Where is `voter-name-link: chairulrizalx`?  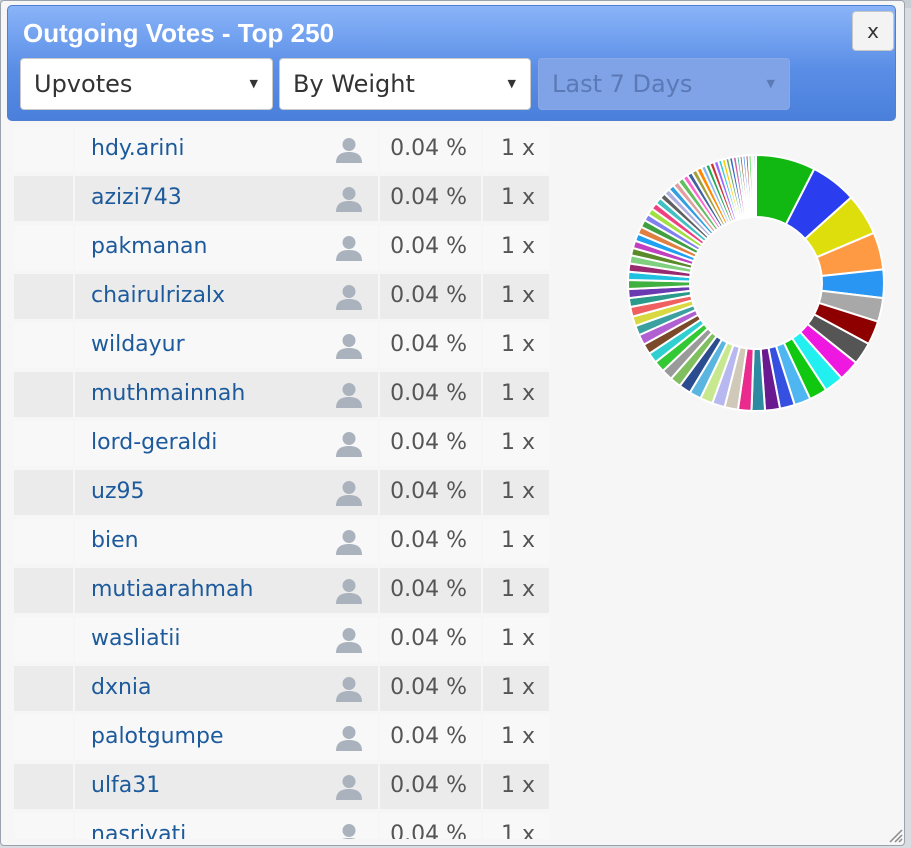
voter-name-link: chairulrizalx is located at coordinates (158, 295).